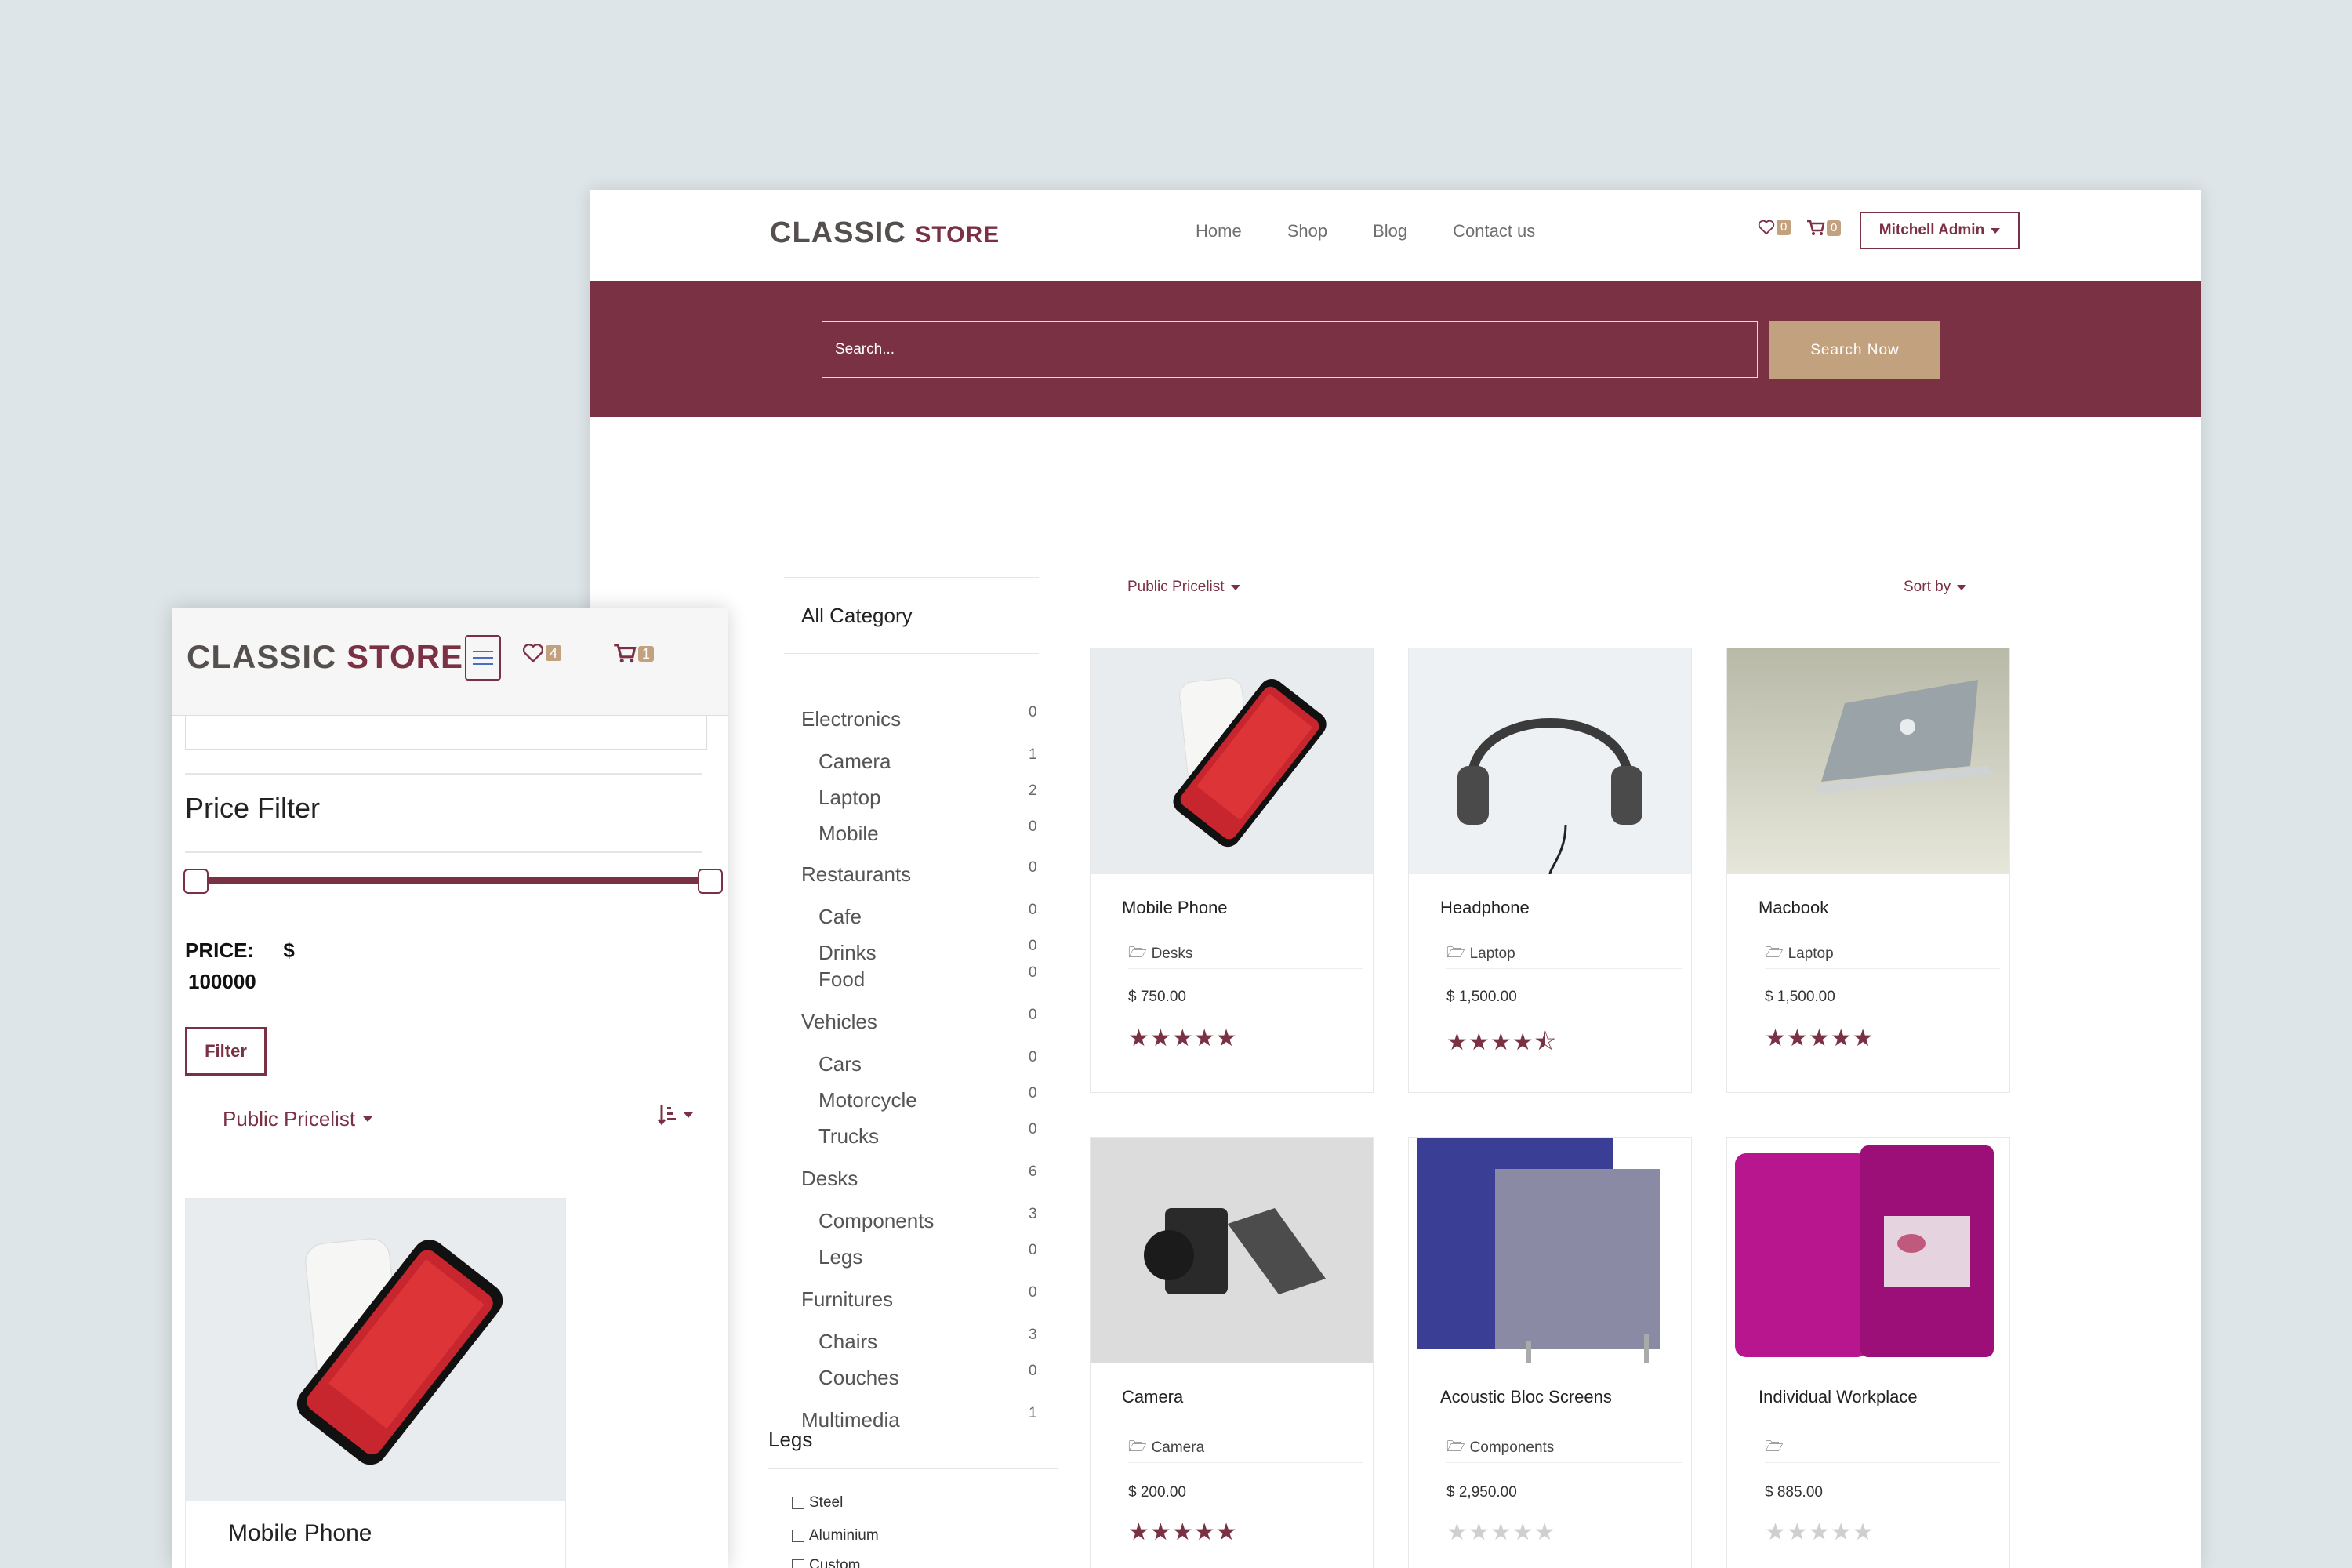 The image size is (2352, 1568). What do you see at coordinates (634, 654) in the screenshot?
I see `cart-link: 1` at bounding box center [634, 654].